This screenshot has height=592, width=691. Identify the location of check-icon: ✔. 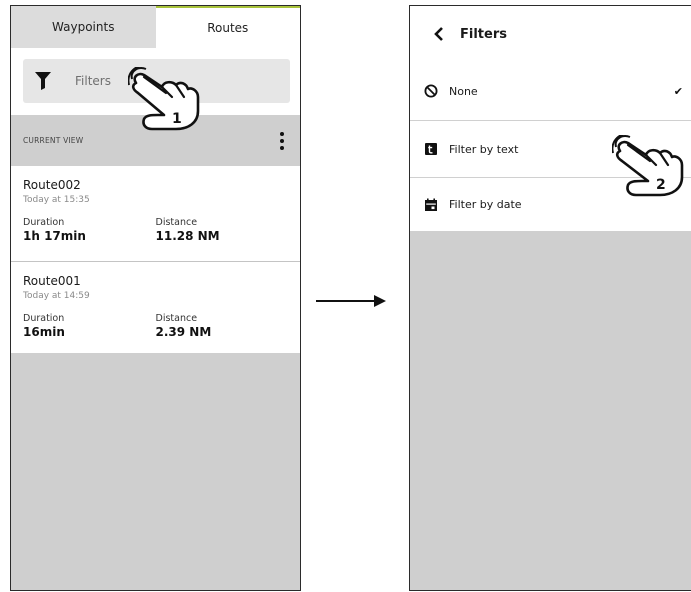
(678, 91).